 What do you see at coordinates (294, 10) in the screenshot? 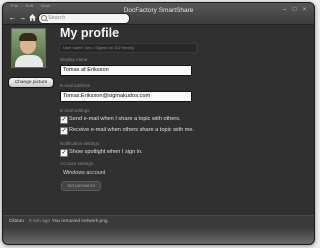
I see `maximize-icon: □` at bounding box center [294, 10].